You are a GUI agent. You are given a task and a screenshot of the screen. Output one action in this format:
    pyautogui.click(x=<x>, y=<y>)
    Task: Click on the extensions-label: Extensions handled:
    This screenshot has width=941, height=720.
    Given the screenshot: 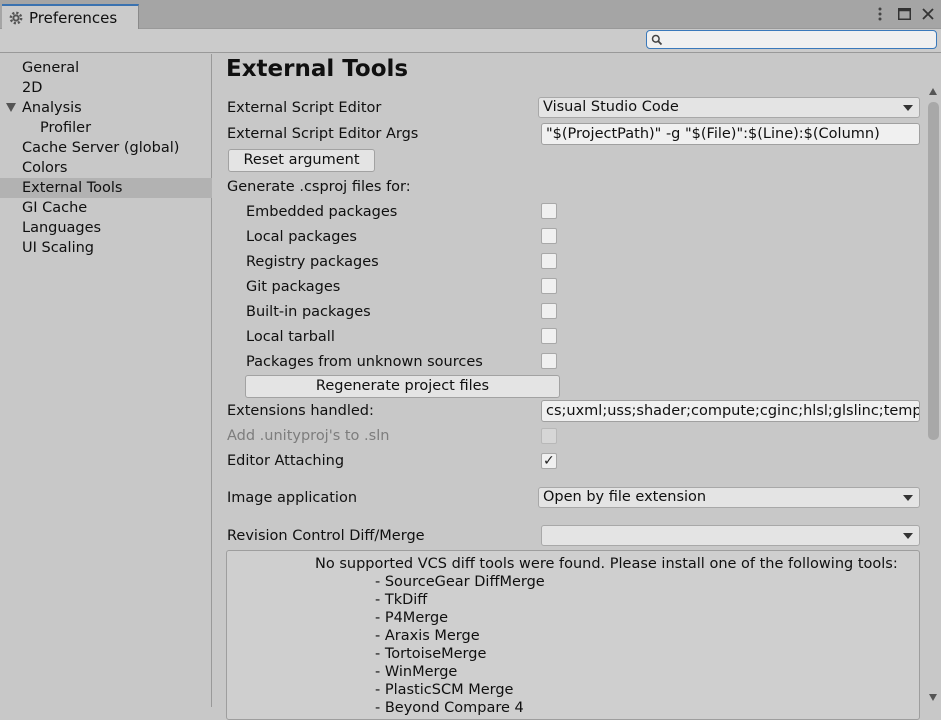 What is the action you would take?
    pyautogui.click(x=300, y=411)
    